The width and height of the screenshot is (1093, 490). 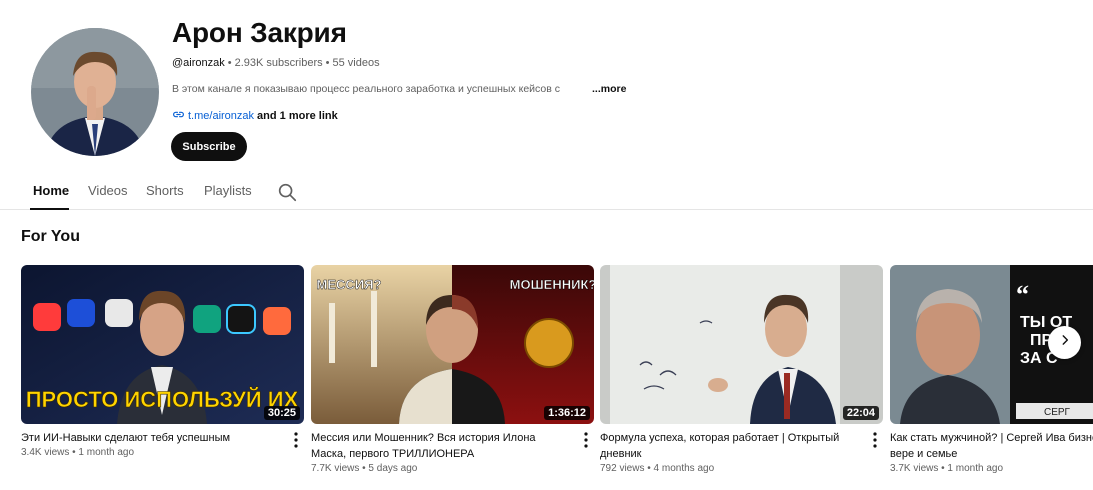 What do you see at coordinates (552, 284) in the screenshot?
I see `thumbnail-text: МОШЕННИК?` at bounding box center [552, 284].